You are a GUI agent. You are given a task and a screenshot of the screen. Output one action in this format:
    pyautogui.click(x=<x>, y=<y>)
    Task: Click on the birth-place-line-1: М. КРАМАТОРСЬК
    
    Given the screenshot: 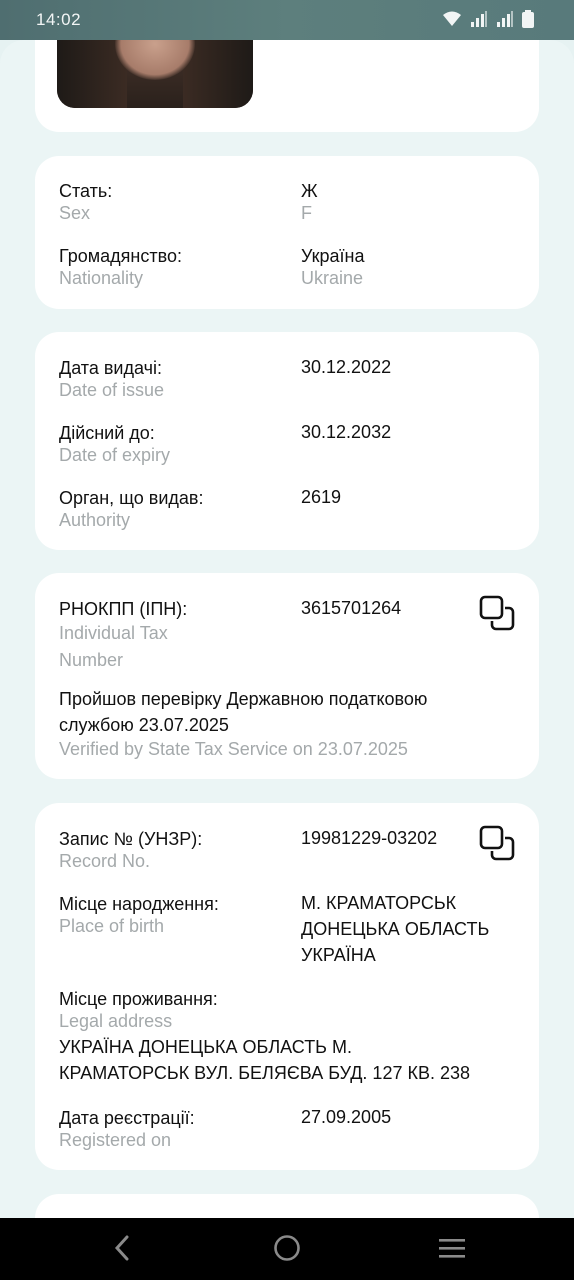 What is the action you would take?
    pyautogui.click(x=379, y=903)
    